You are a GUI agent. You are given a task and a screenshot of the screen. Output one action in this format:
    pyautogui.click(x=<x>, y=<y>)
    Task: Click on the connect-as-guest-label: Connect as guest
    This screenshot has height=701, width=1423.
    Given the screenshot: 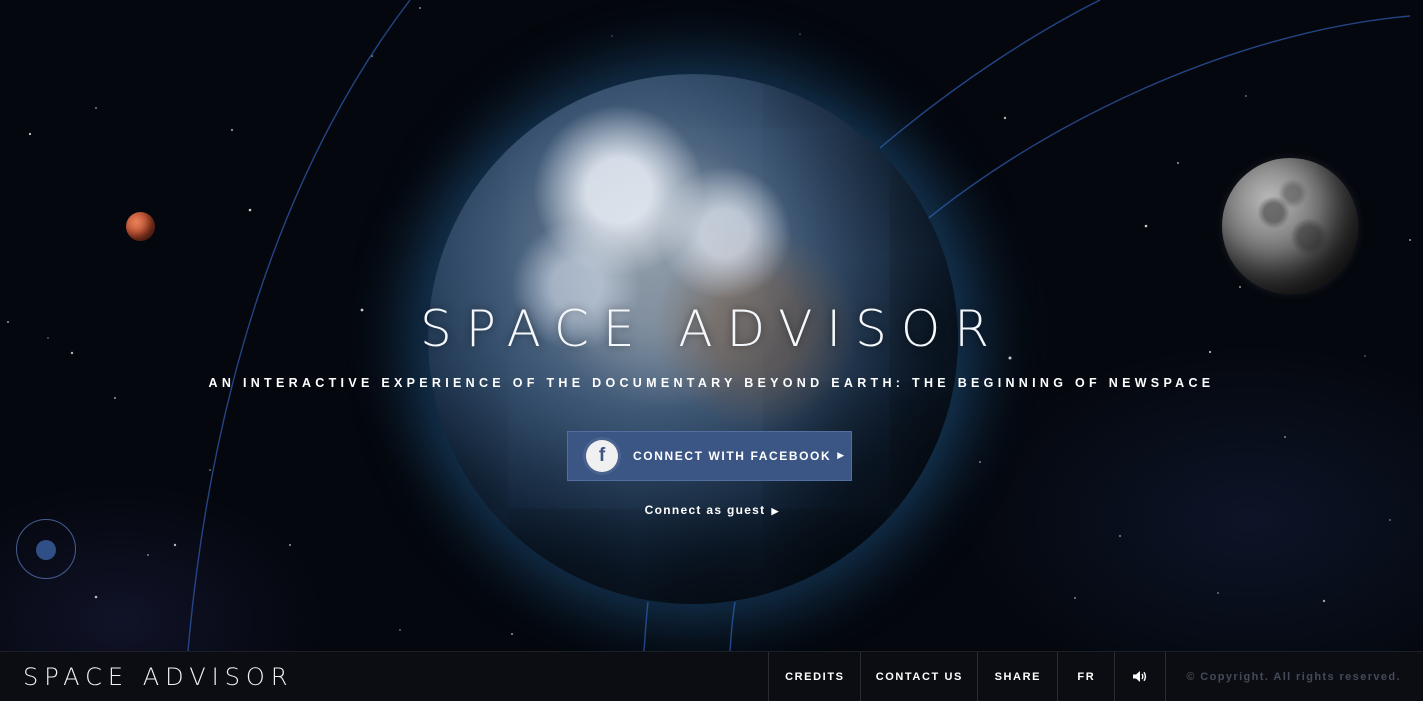 What is the action you would take?
    pyautogui.click(x=705, y=510)
    